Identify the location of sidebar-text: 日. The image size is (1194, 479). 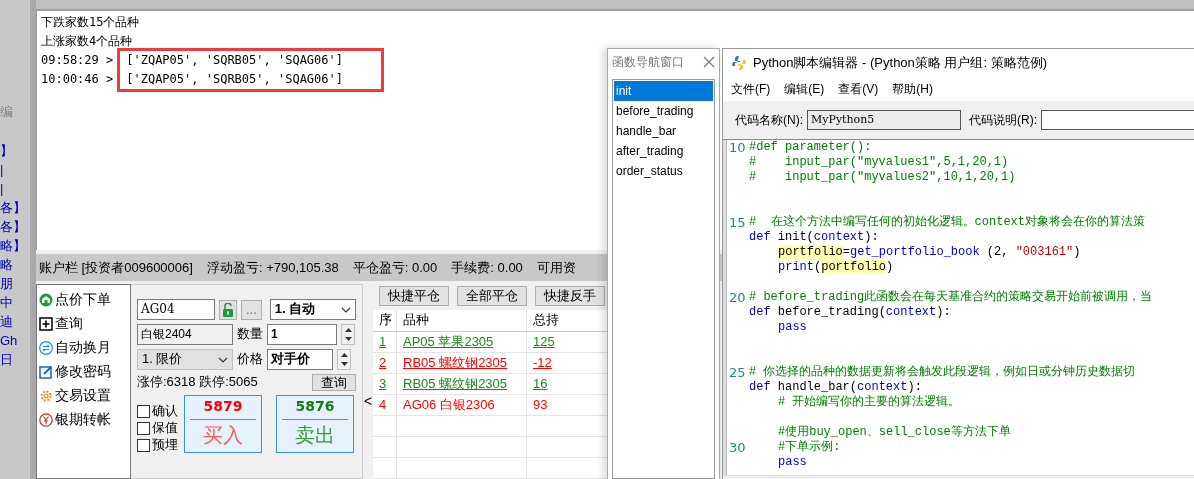
(7, 360).